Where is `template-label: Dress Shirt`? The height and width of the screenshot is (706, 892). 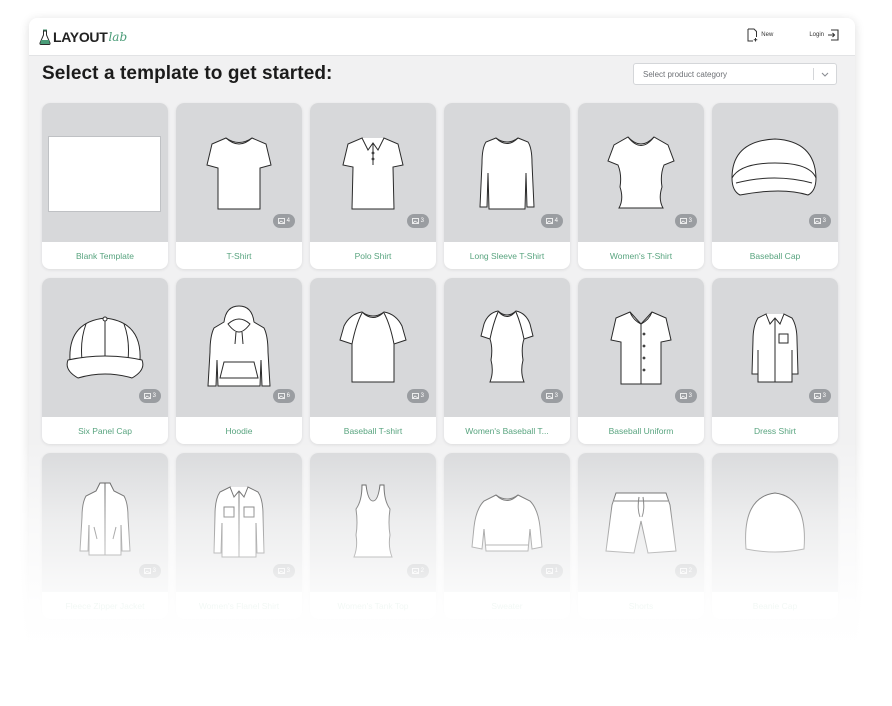 template-label: Dress Shirt is located at coordinates (775, 430).